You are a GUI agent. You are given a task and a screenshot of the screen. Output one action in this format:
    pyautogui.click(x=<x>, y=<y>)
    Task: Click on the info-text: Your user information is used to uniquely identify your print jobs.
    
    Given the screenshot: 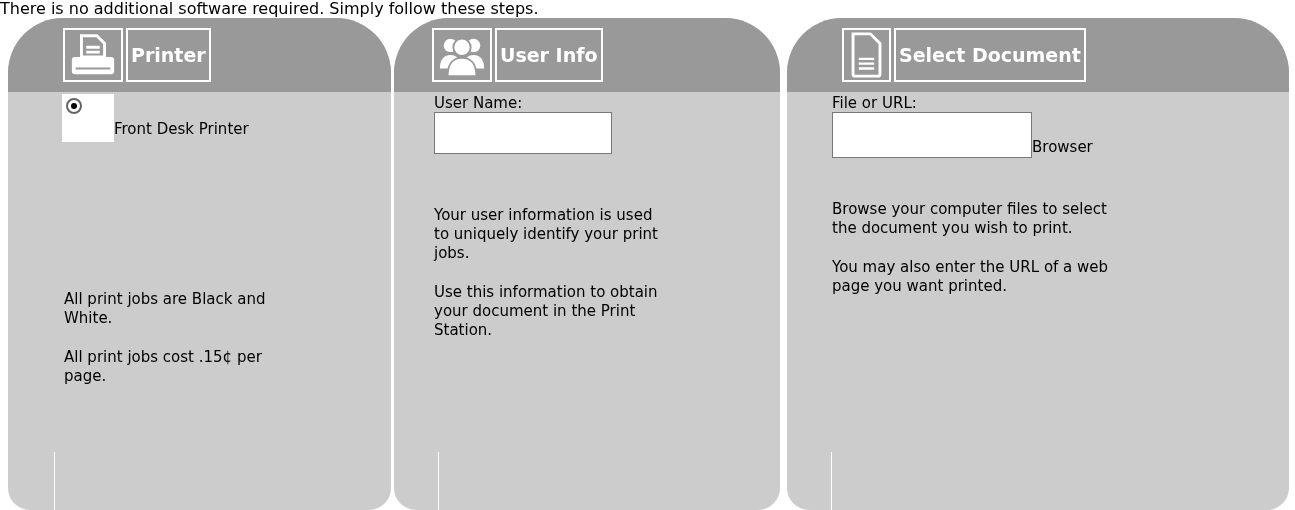 What is the action you would take?
    pyautogui.click(x=546, y=234)
    